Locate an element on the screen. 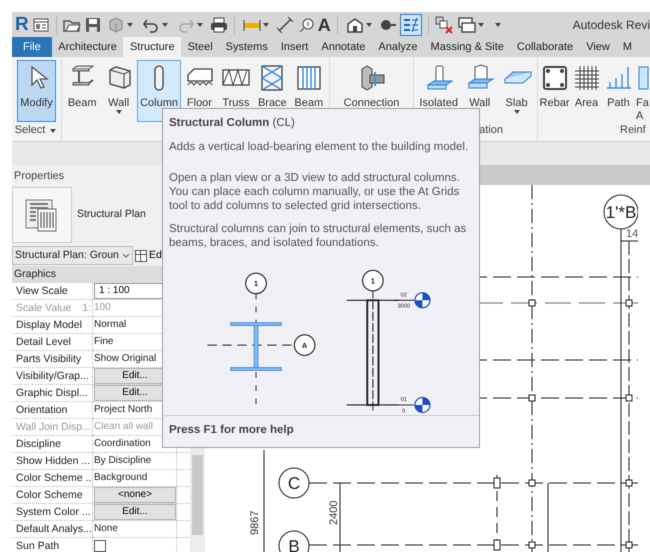 Image resolution: width=650 pixels, height=552 pixels. document-icon is located at coordinates (41, 25).